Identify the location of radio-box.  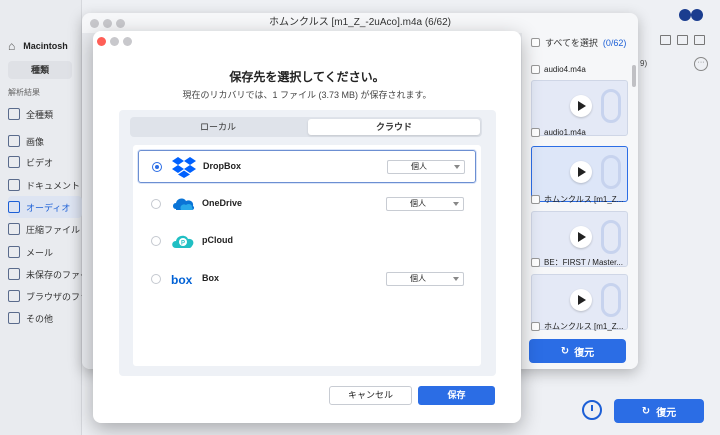
(156, 279).